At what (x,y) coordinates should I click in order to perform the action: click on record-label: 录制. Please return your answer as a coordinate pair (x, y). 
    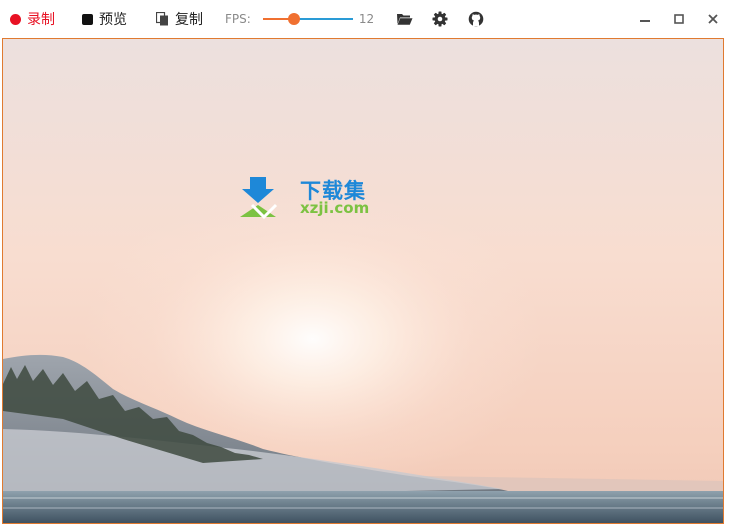
    Looking at the image, I should click on (41, 20).